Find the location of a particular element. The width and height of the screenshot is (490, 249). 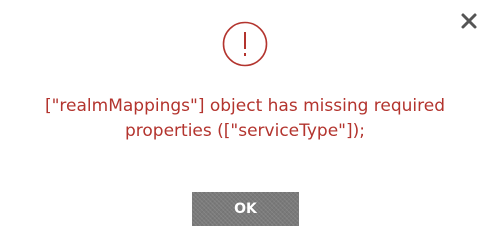

close-button is located at coordinates (469, 21).